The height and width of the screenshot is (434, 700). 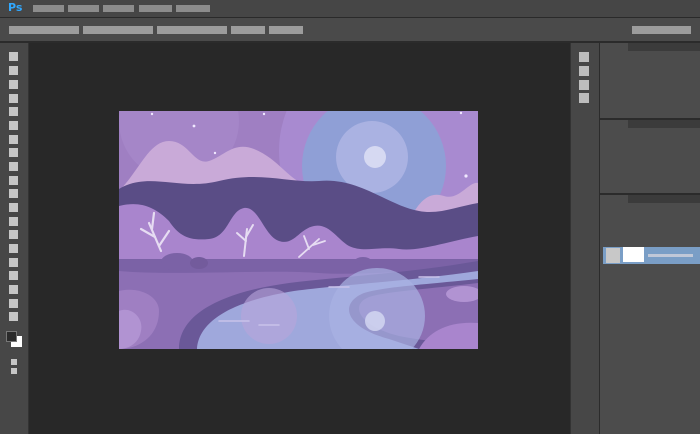 I want to click on menu-item-layer, so click(x=155, y=8).